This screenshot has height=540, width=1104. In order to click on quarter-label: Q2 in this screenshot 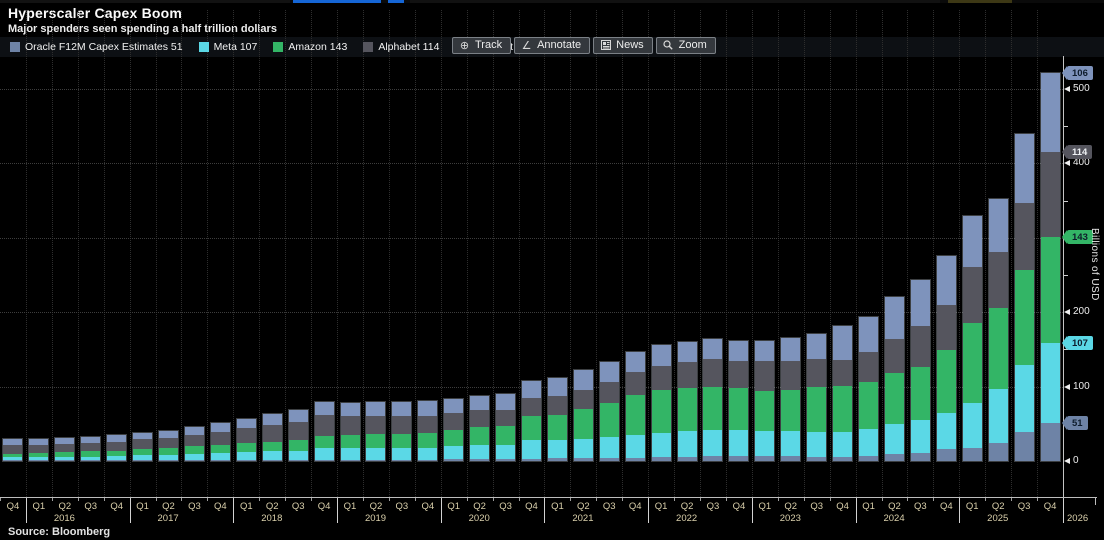, I will do `click(687, 506)`.